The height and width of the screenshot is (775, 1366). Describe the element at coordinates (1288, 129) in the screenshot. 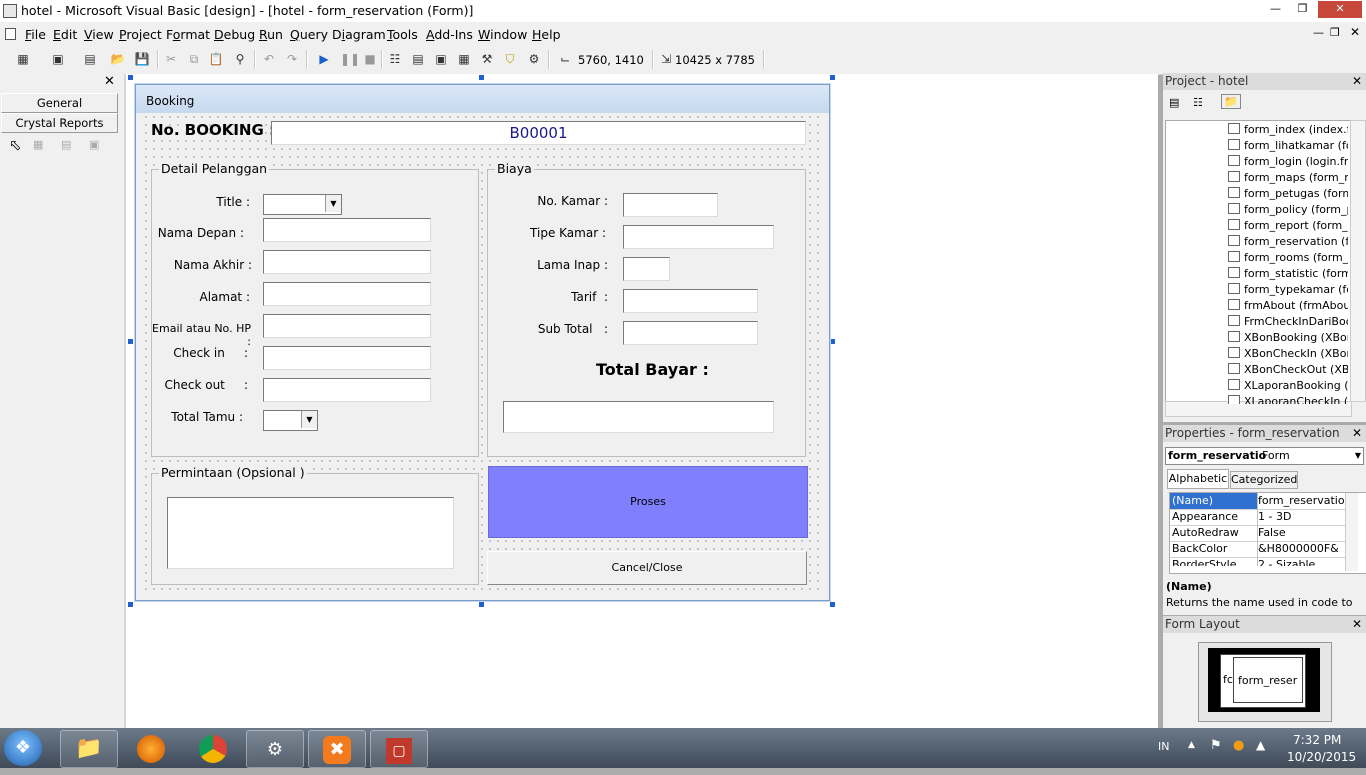

I see `project-tree-item: form_index (index.frm` at that location.